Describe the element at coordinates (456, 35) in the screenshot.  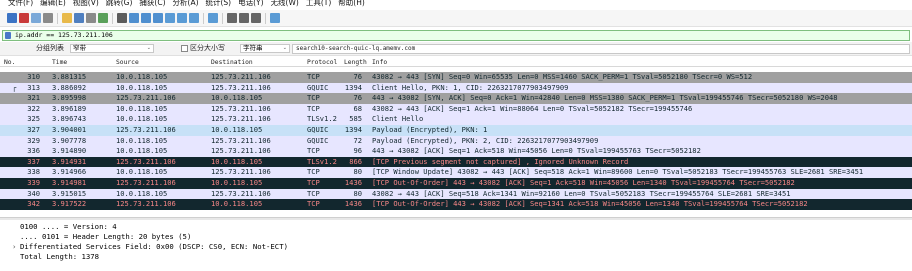
I see `display-filter-bar: ip.addr == 125.73.211.106` at that location.